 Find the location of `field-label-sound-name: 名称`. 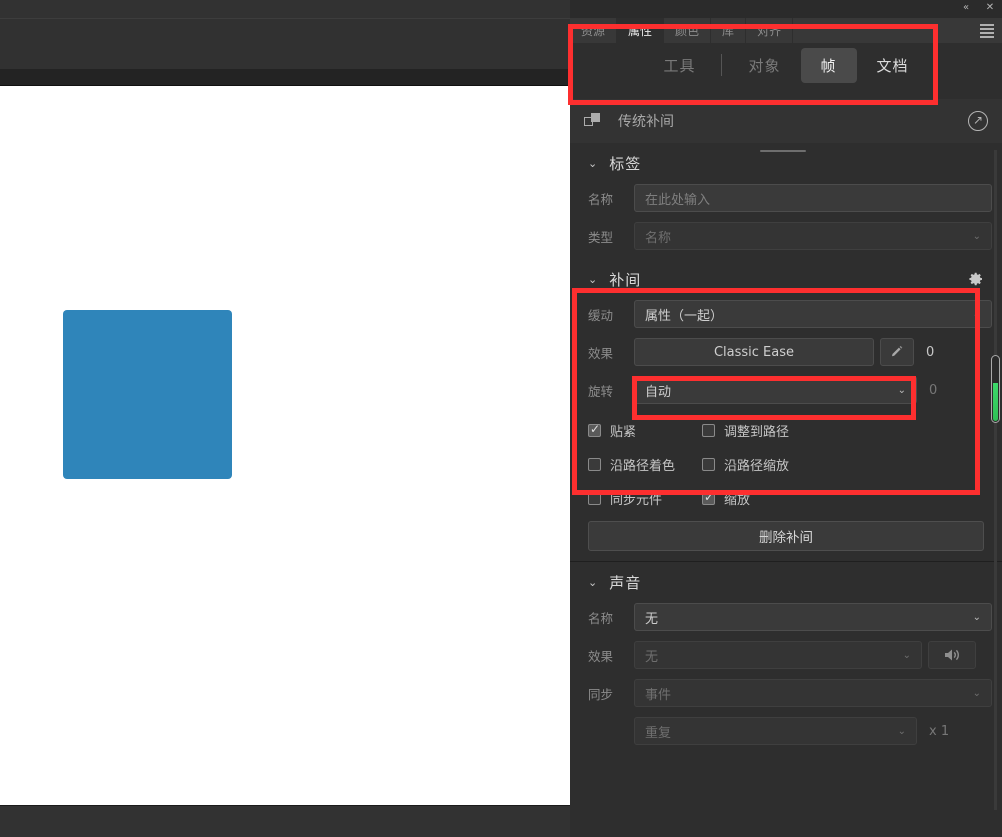

field-label-sound-name: 名称 is located at coordinates (601, 618).